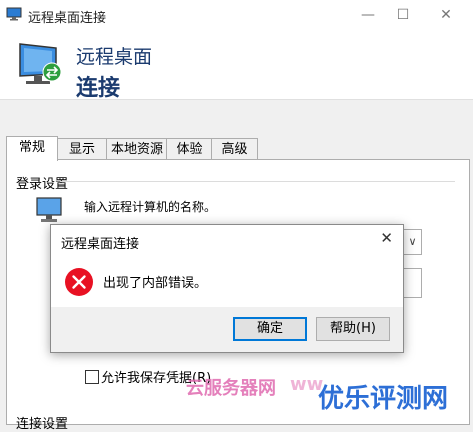 Image resolution: width=473 pixels, height=432 pixels. I want to click on tab-advanced: 高级, so click(234, 149).